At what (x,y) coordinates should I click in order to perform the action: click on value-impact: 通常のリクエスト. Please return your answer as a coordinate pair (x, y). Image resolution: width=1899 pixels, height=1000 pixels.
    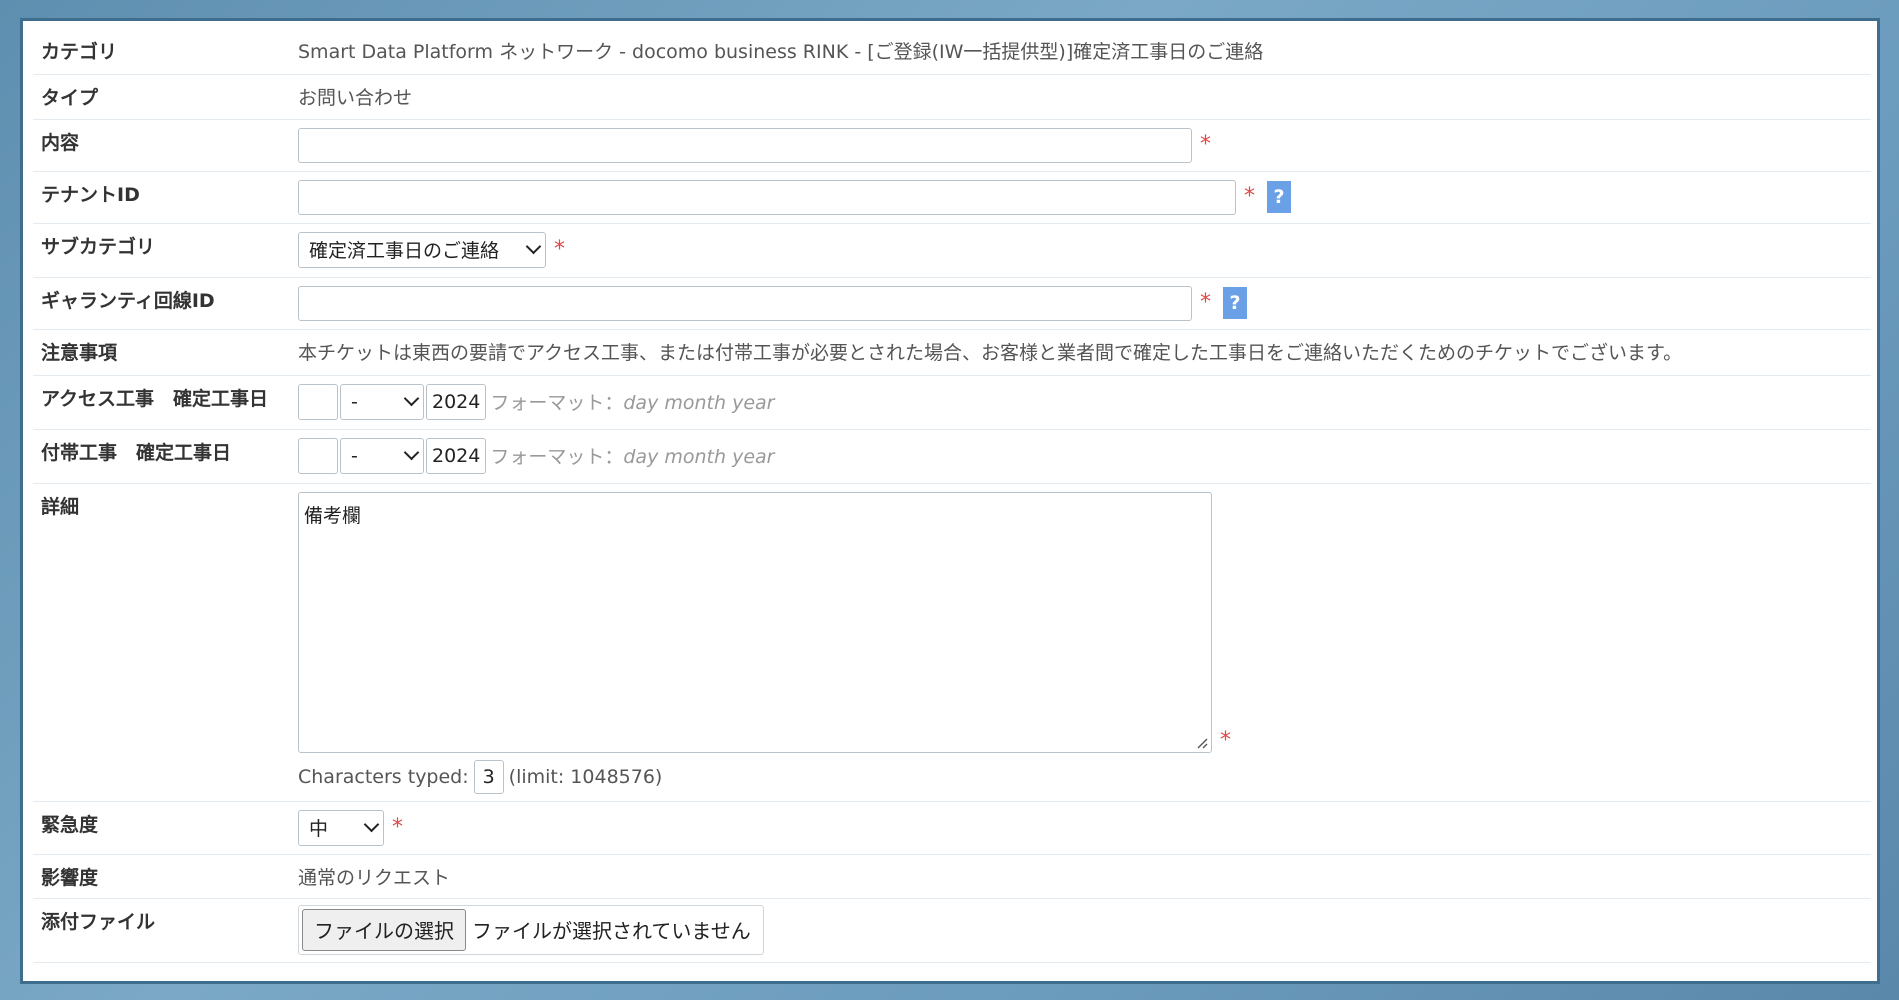
    Looking at the image, I should click on (1084, 876).